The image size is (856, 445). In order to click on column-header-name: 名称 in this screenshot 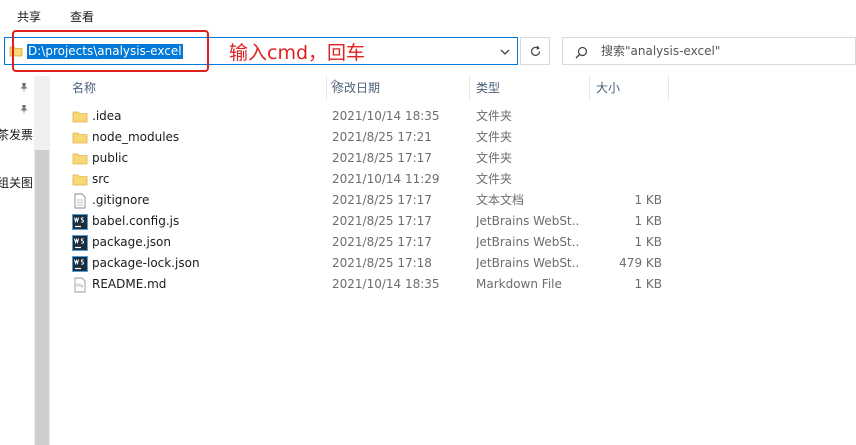, I will do `click(84, 88)`.